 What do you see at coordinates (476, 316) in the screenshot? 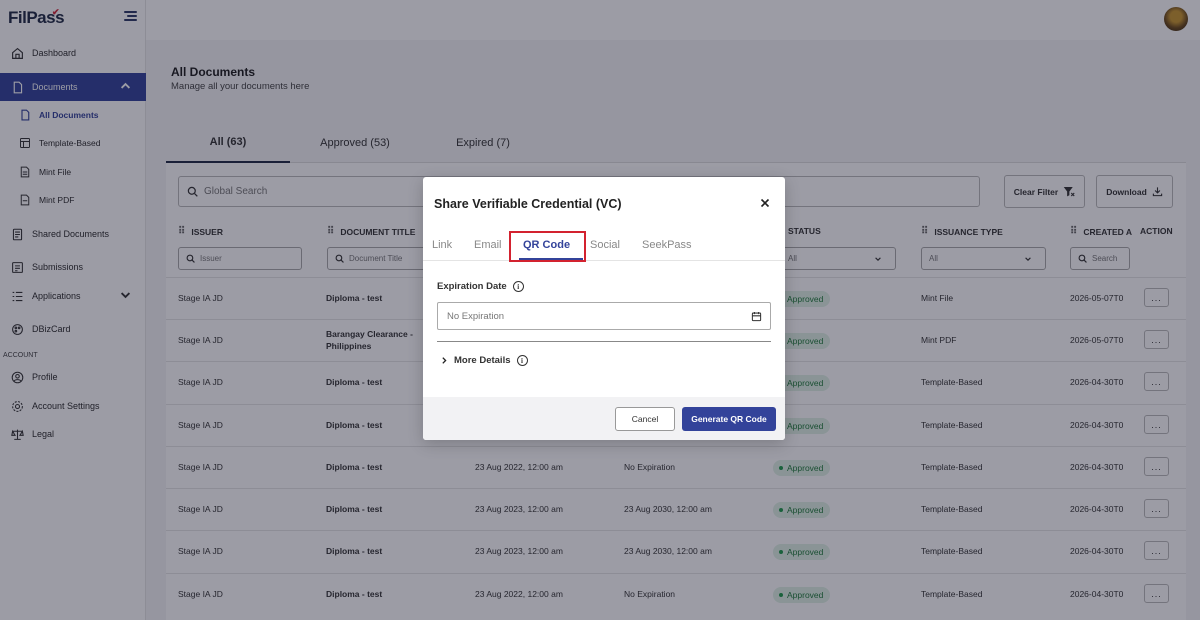
I see `expiration-value: No Expiration` at bounding box center [476, 316].